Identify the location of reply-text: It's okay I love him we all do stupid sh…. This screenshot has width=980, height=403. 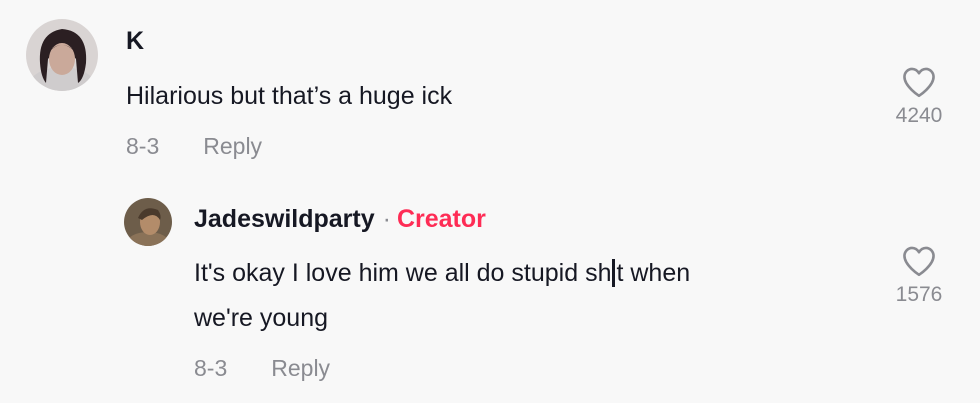
(442, 273).